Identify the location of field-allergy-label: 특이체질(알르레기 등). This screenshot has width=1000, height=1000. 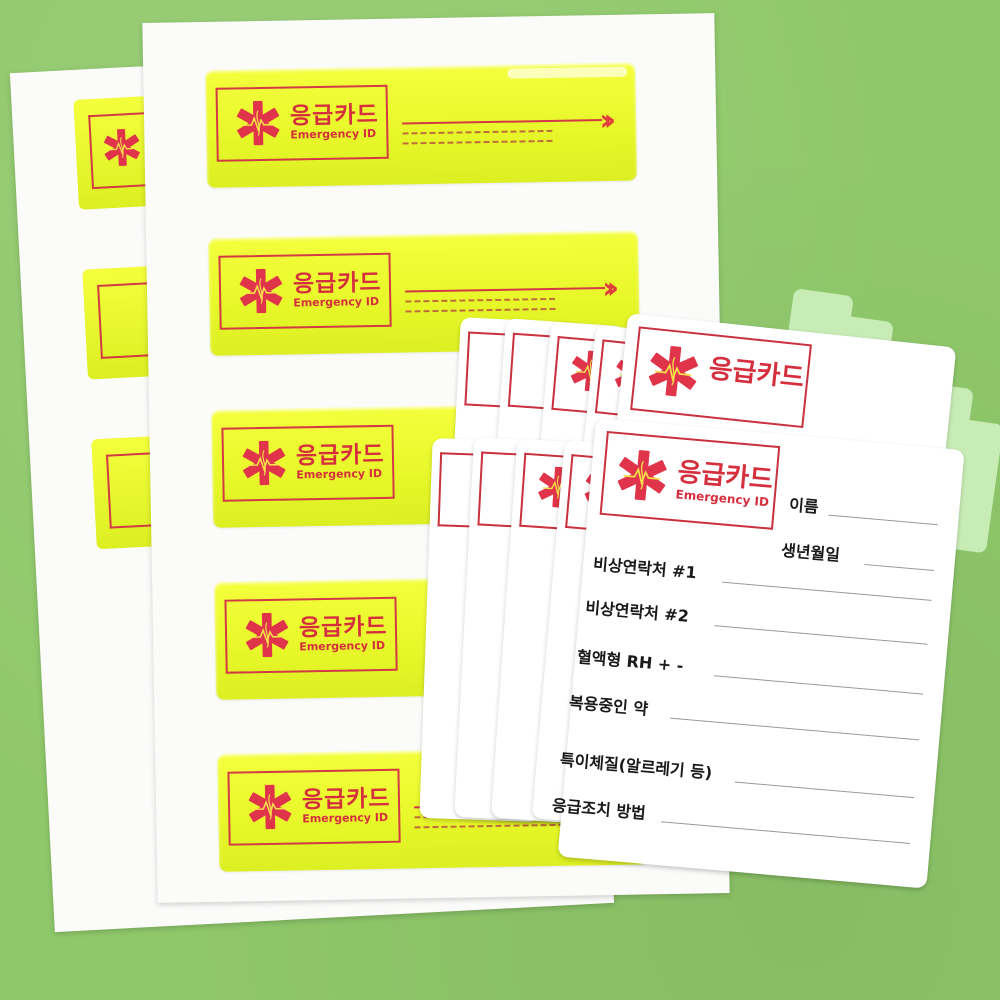
(636, 766).